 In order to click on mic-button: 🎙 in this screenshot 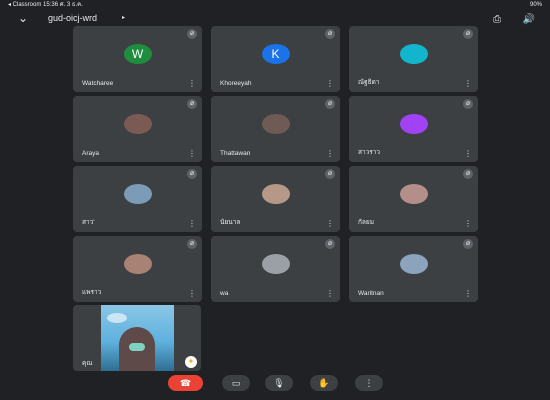, I will do `click(279, 383)`.